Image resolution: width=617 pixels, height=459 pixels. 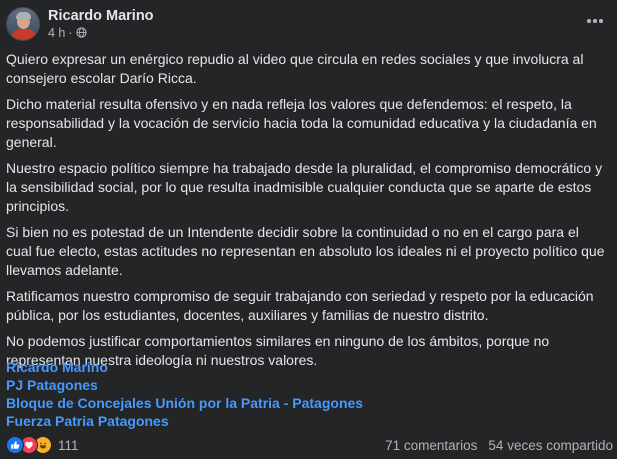 I want to click on post-footer: 111 71 comentarios 54 veces compartido, so click(x=309, y=445).